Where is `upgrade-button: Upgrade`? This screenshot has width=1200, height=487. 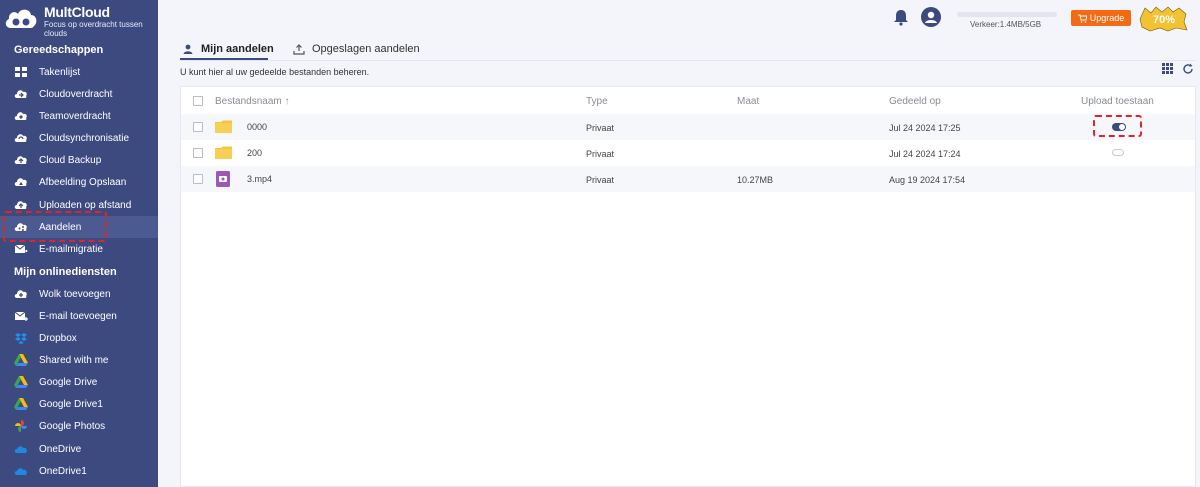 upgrade-button: Upgrade is located at coordinates (1101, 18).